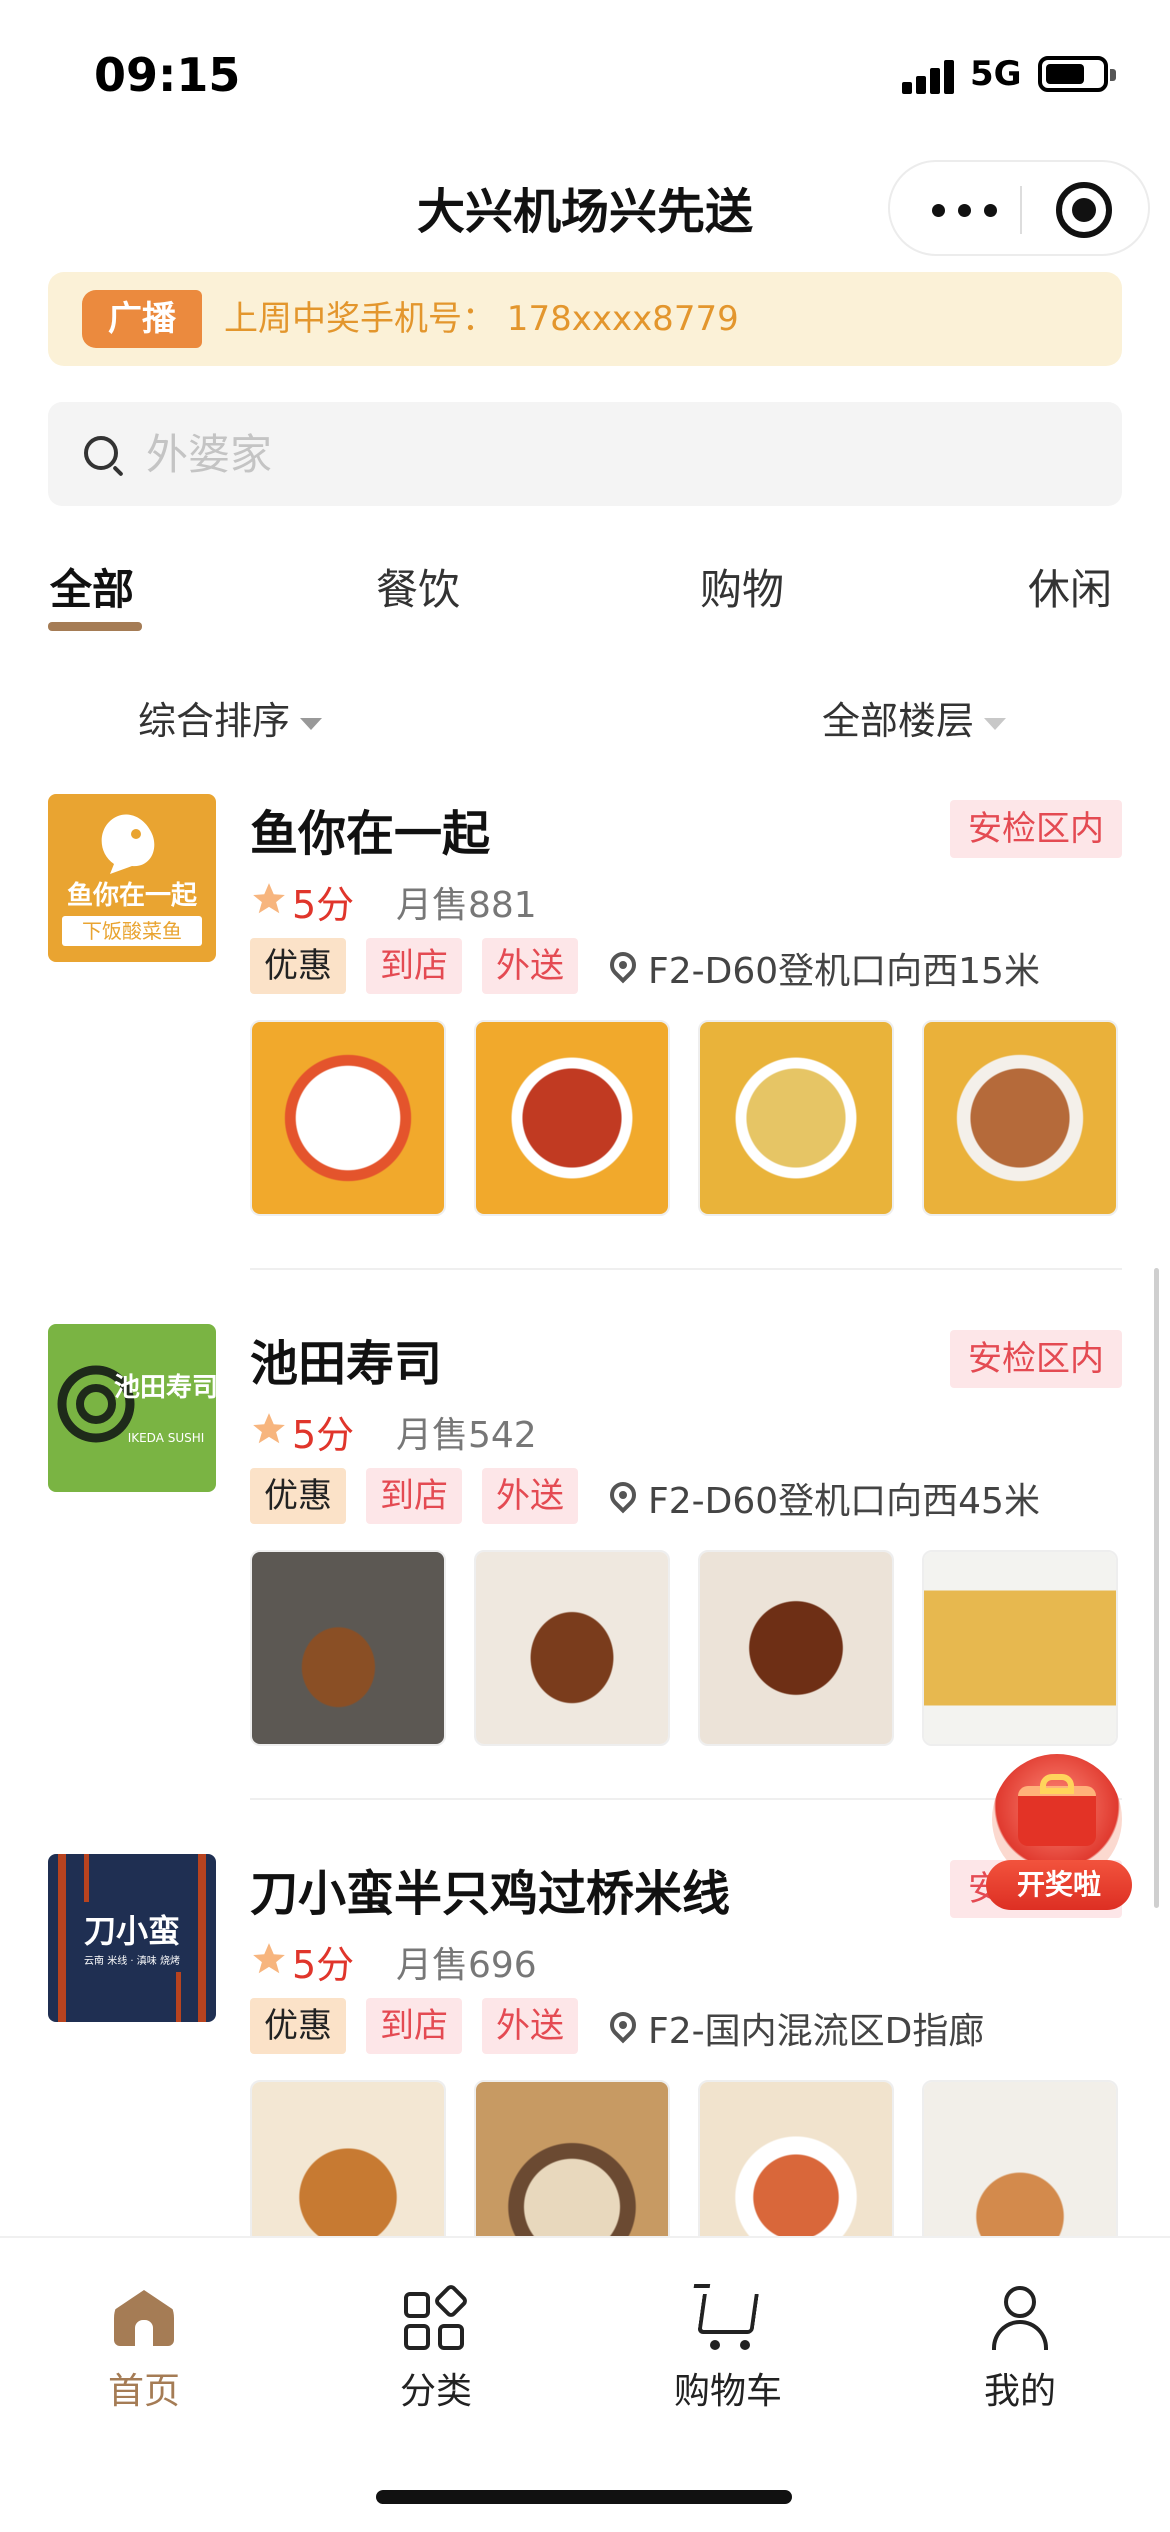  I want to click on bottom-tabbar: 首页 分类 购物车 我的, so click(585, 2384).